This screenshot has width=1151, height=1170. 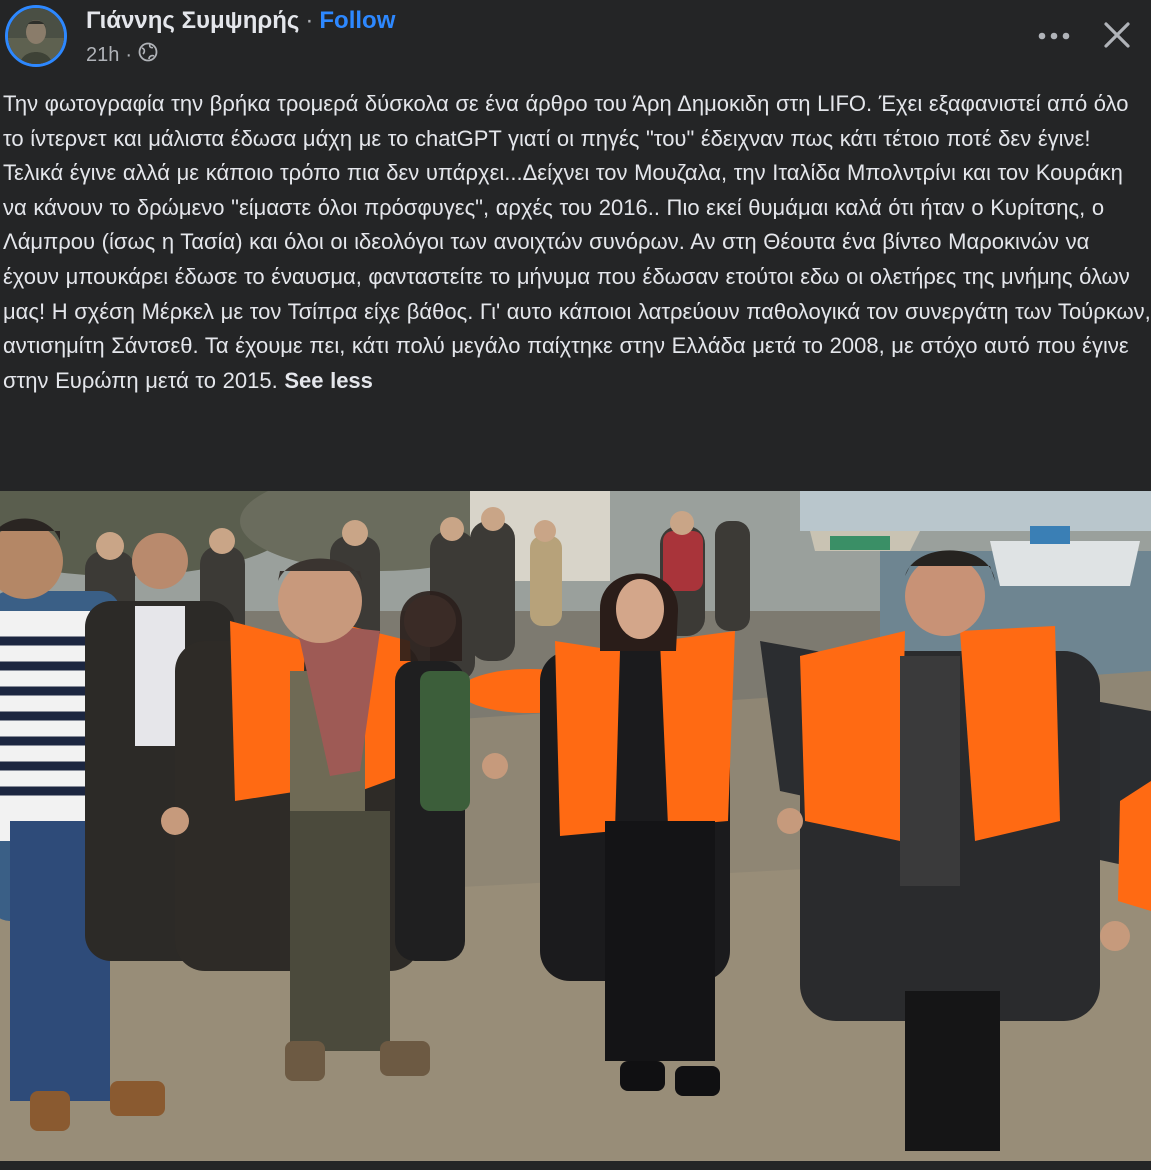 I want to click on close-icon, so click(x=1117, y=35).